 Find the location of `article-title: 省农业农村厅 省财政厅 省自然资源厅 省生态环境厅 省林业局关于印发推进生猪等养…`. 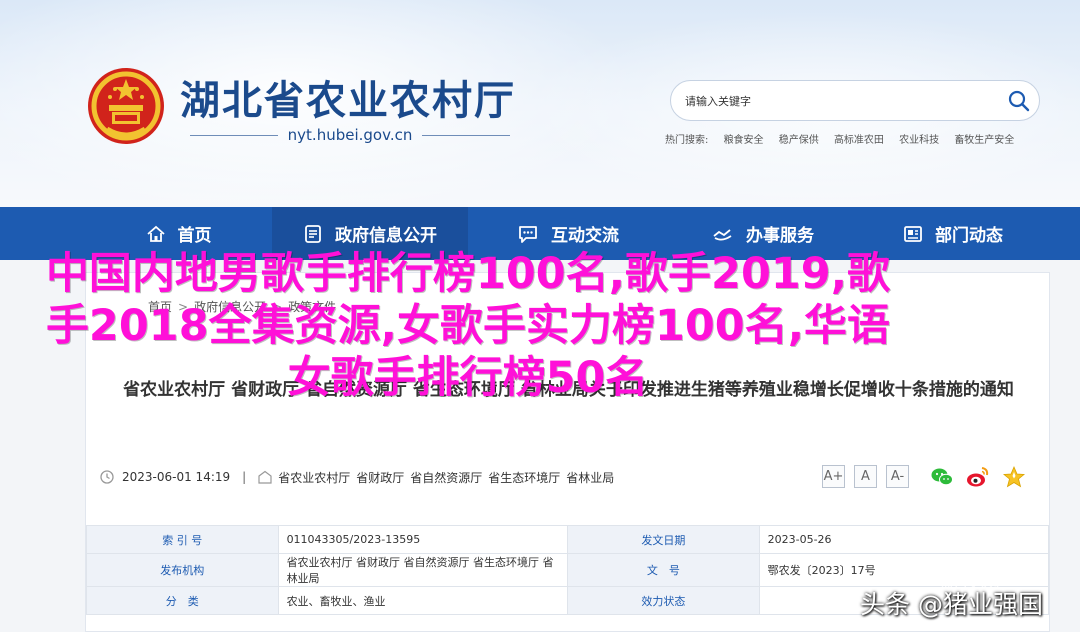

article-title: 省农业农村厅 省财政厅 省自然资源厅 省生态环境厅 省林业局关于印发推进生猪等养… is located at coordinates (568, 390).